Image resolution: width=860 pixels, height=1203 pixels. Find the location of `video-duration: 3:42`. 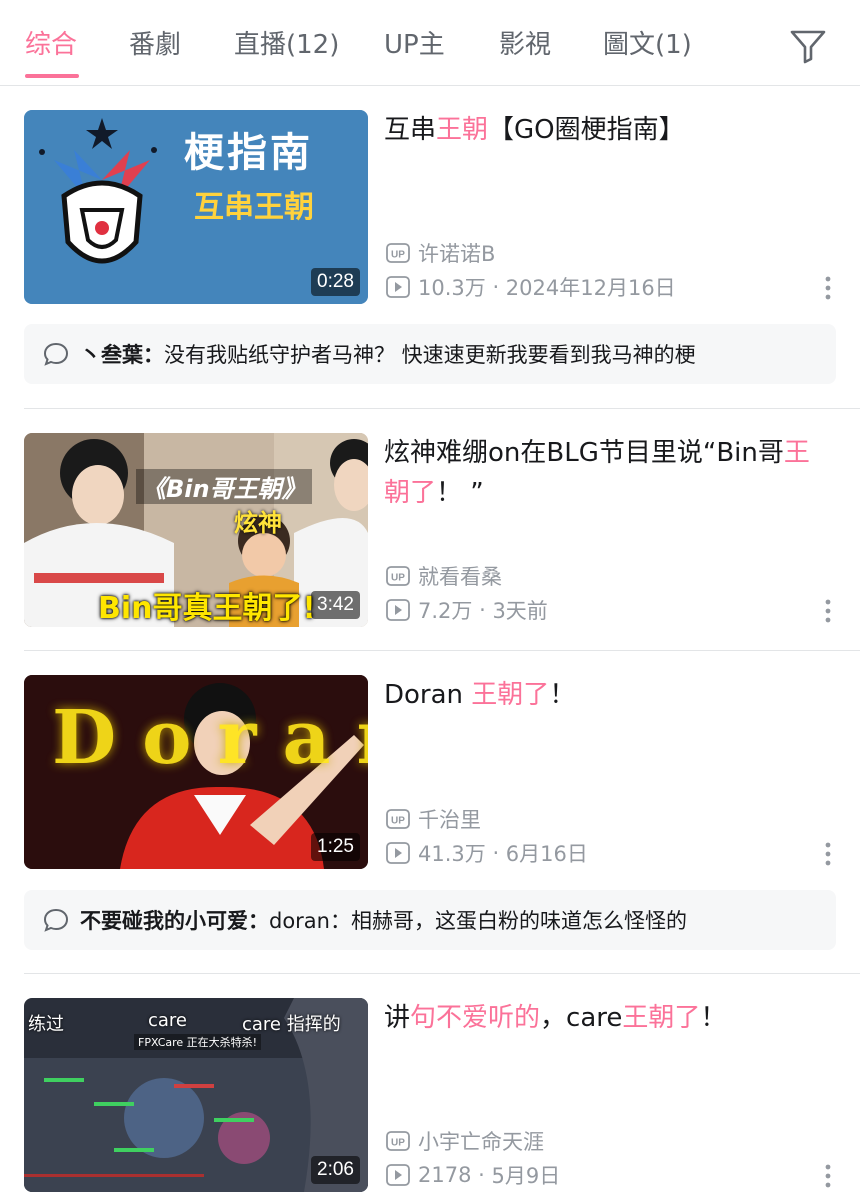

video-duration: 3:42 is located at coordinates (335, 605).